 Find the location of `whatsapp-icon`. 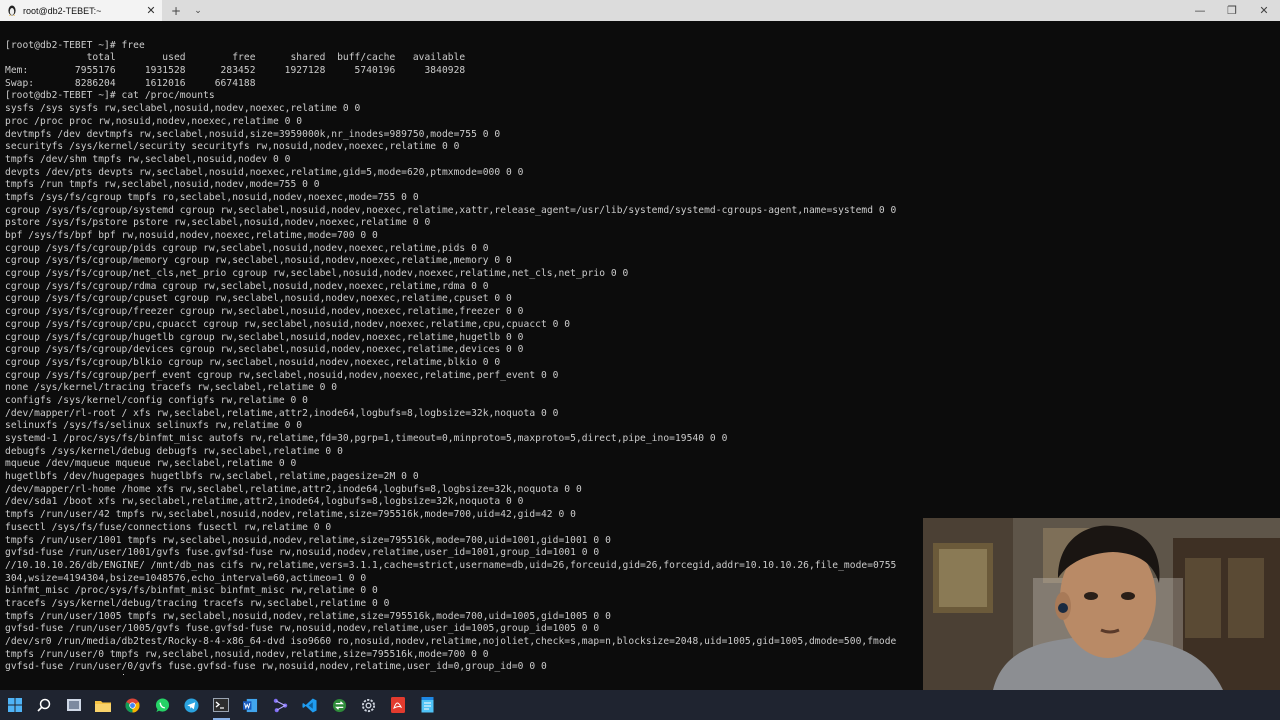

whatsapp-icon is located at coordinates (162, 704).